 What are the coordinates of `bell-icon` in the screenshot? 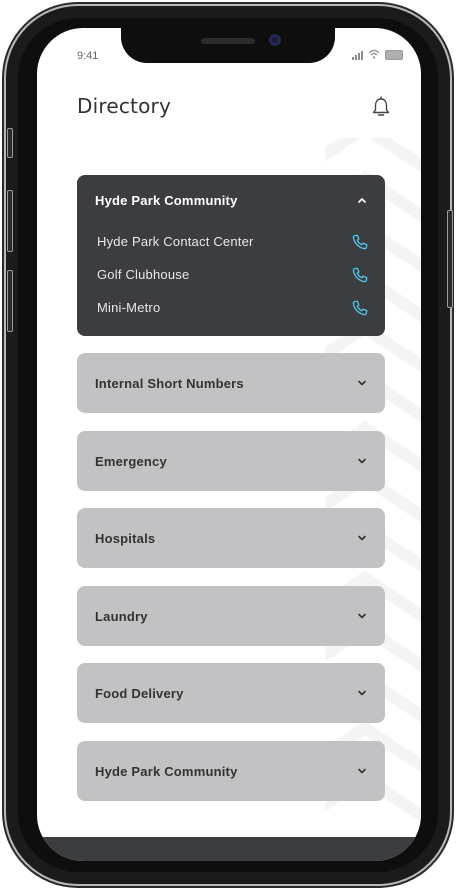 It's located at (381, 107).